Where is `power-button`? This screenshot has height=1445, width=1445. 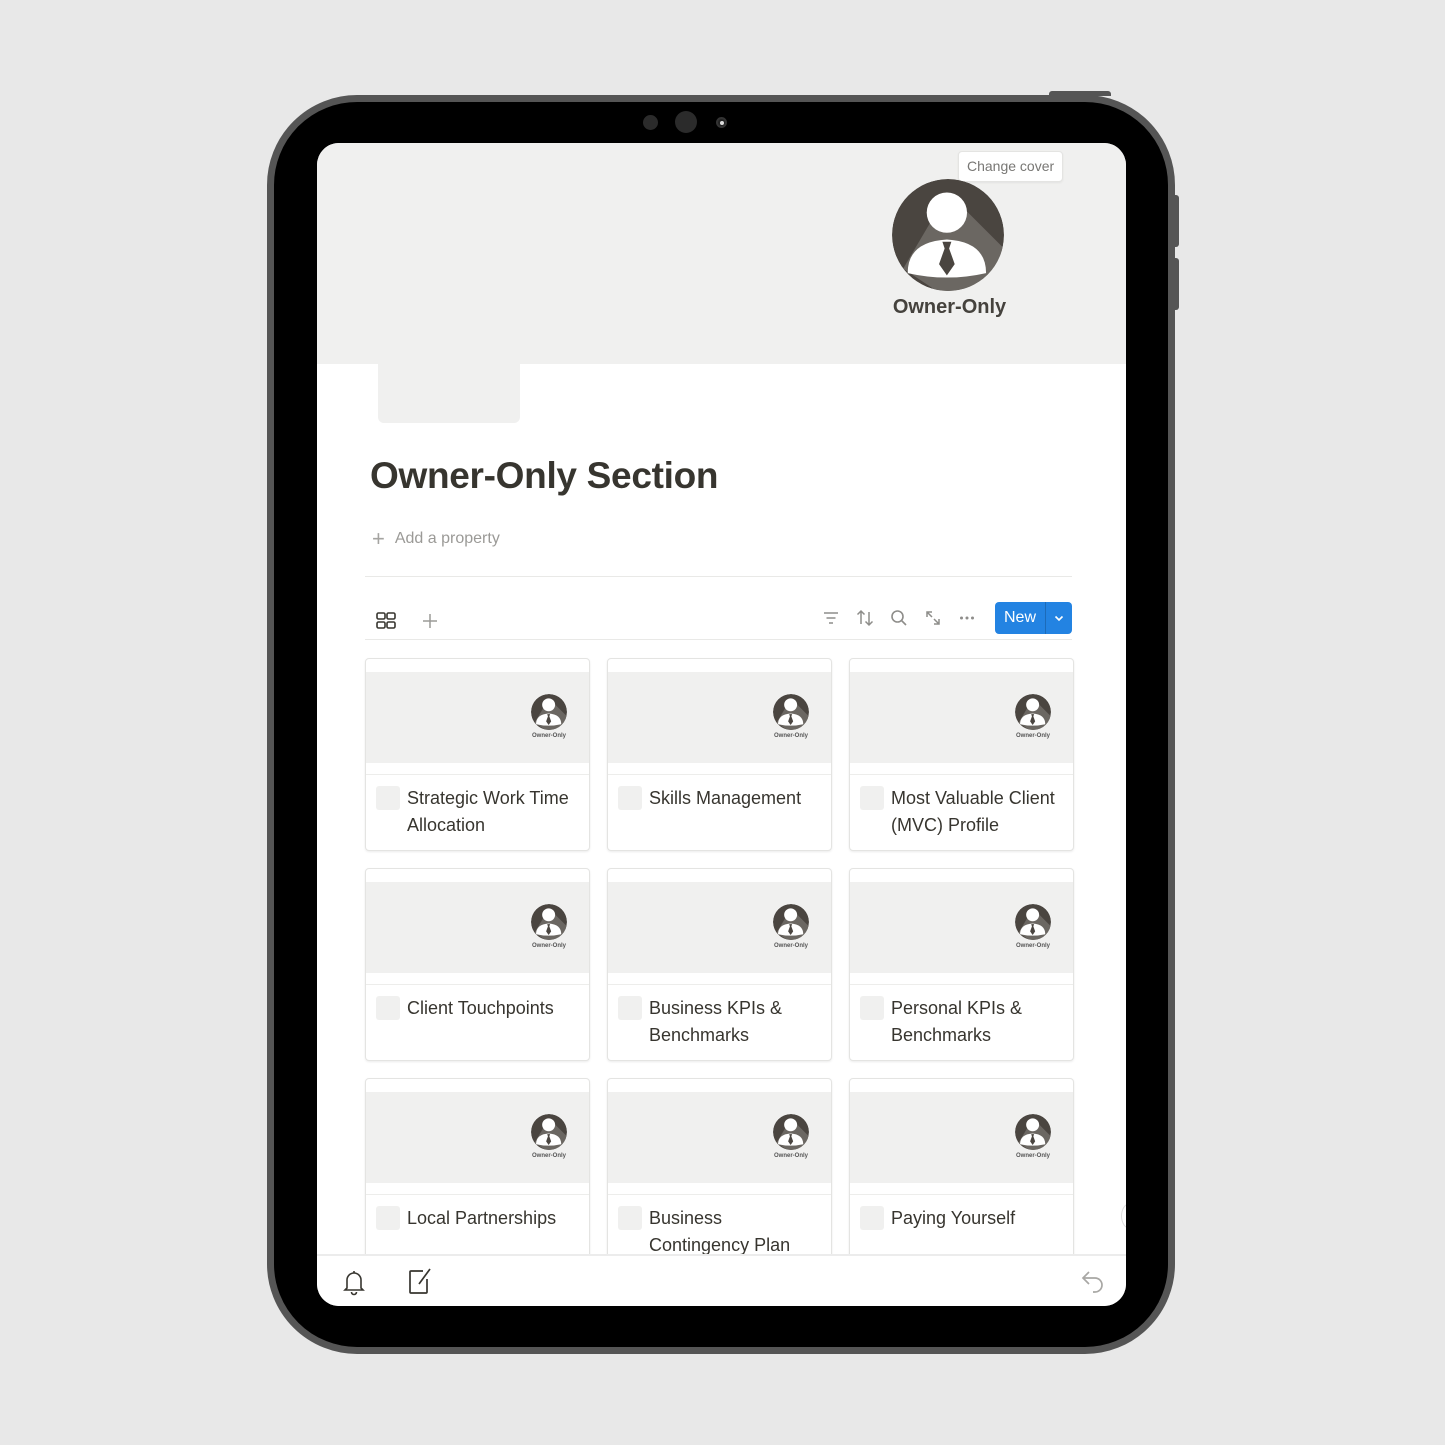 power-button is located at coordinates (1080, 93).